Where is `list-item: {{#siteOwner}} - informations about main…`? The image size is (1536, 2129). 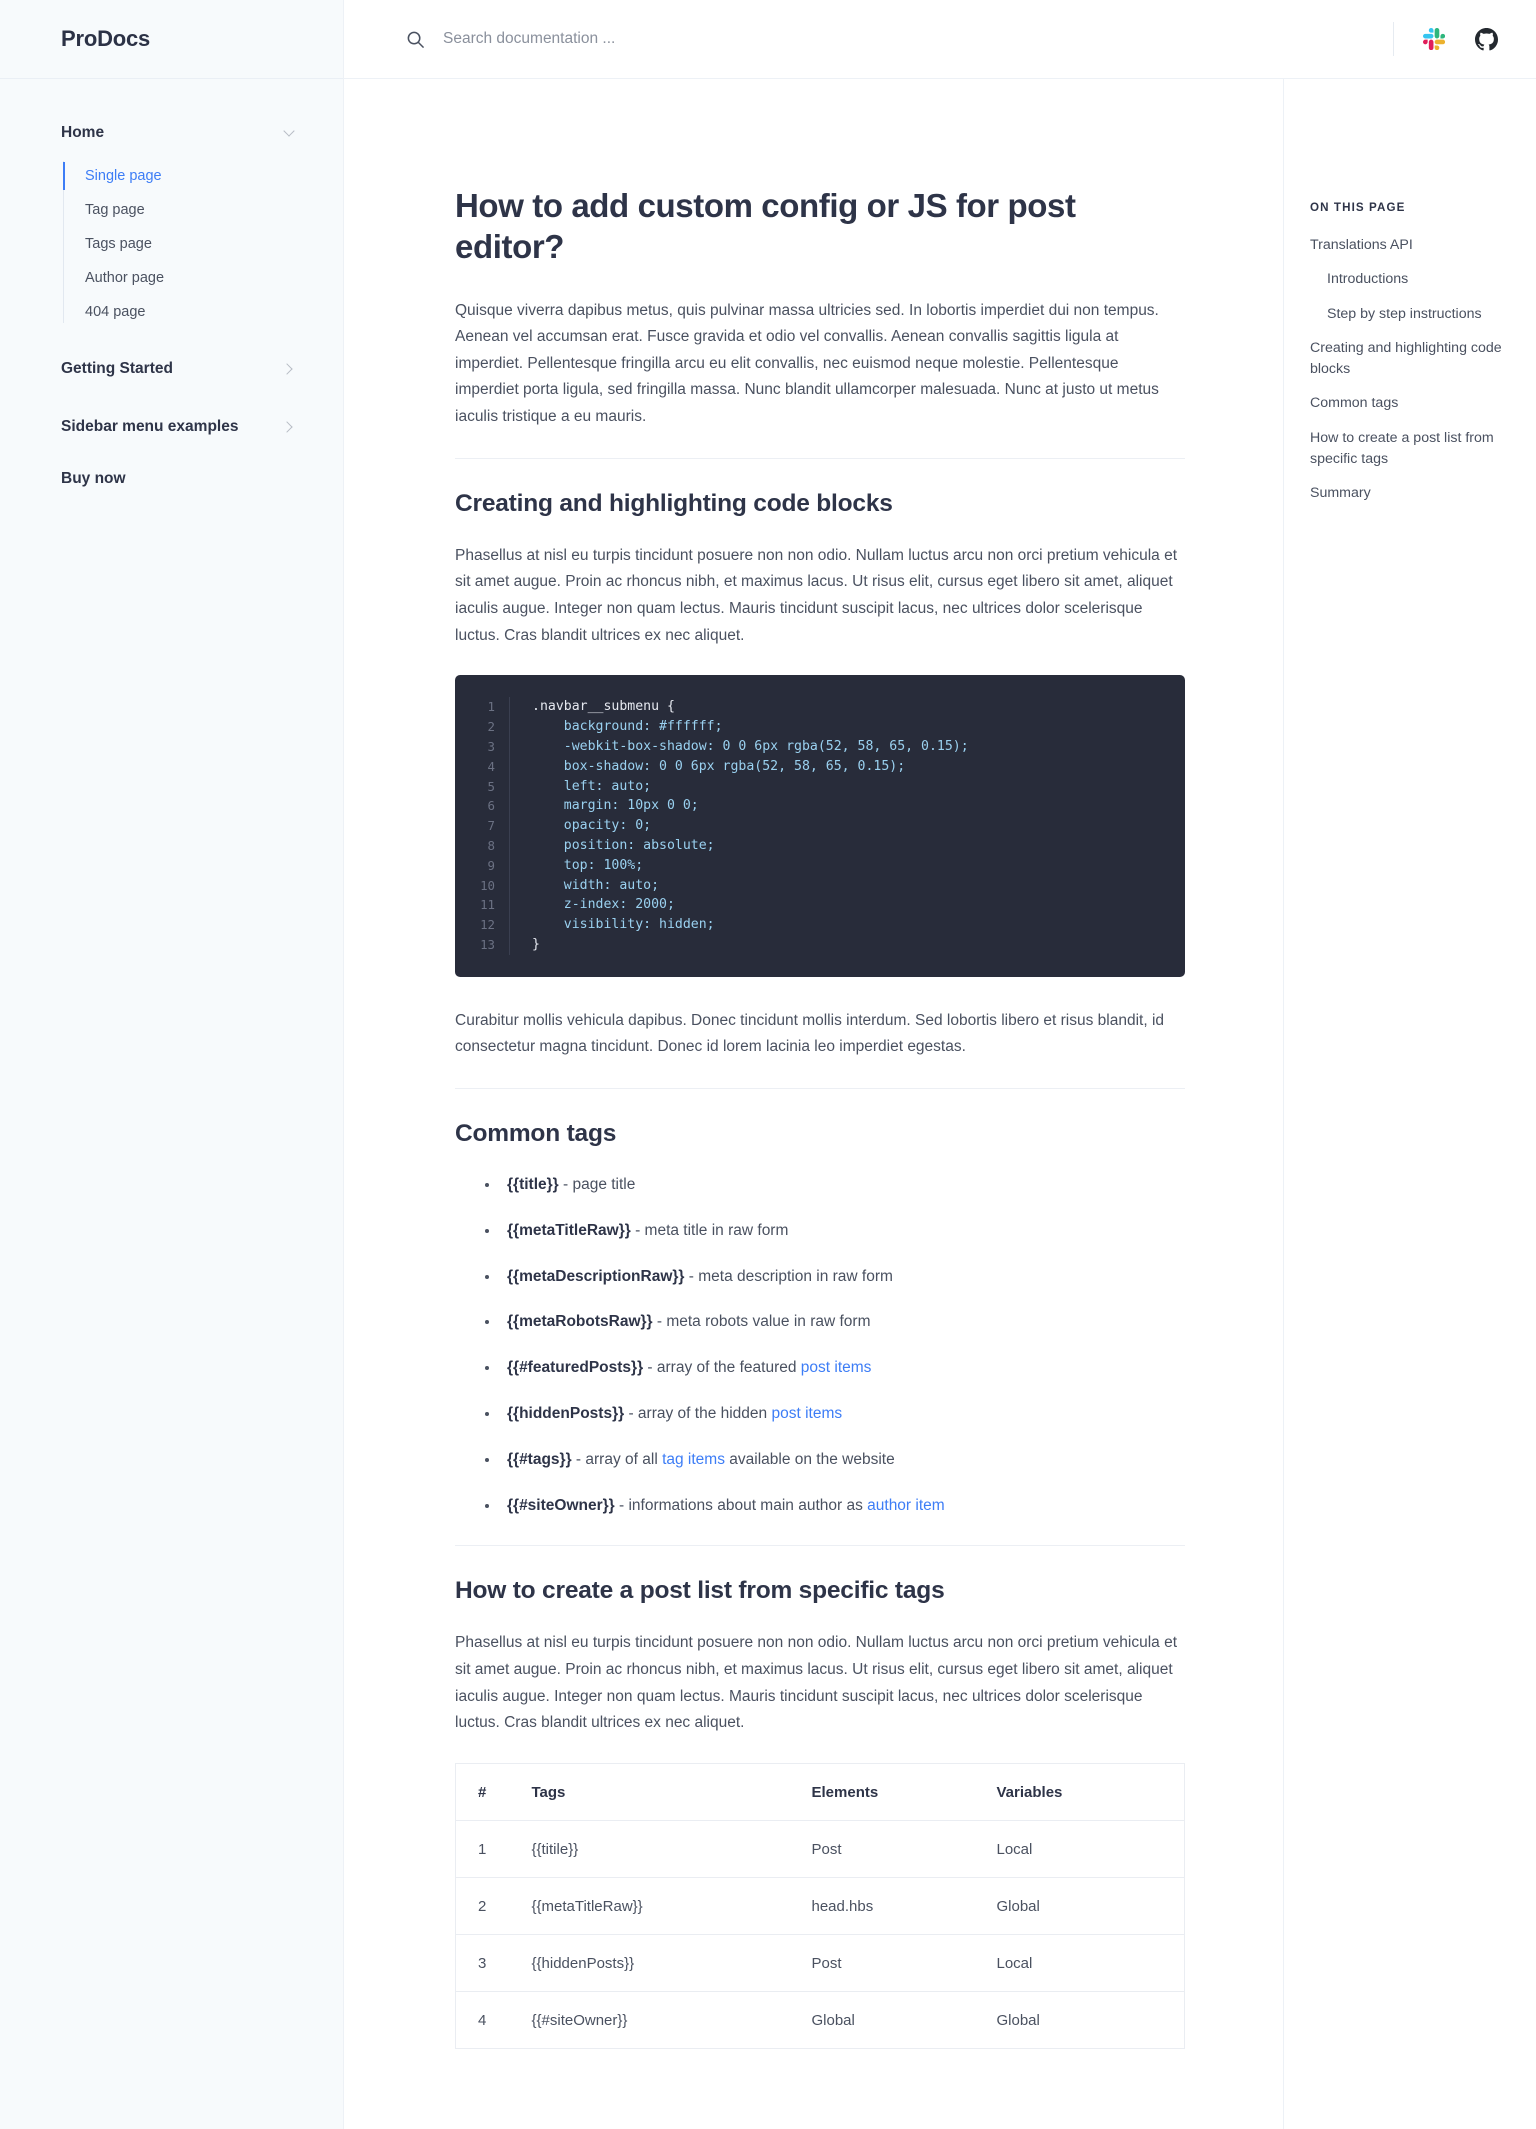 list-item: {{#siteOwner}} - informations about main… is located at coordinates (835, 1506).